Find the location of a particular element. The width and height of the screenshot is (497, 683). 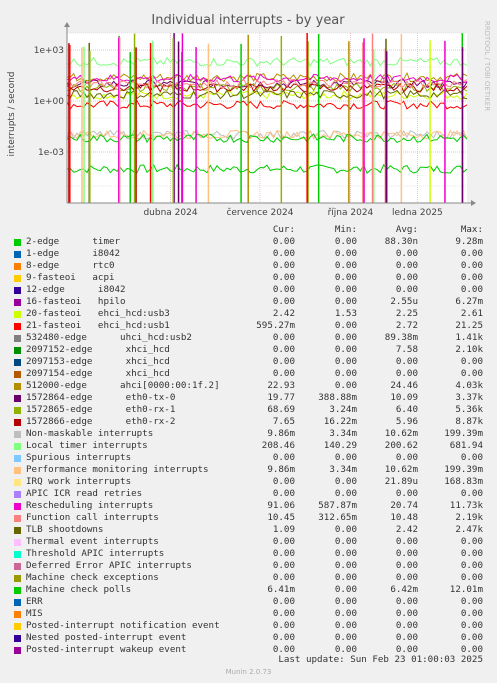

legend-series-name: Deferred Error APIC interrupts is located at coordinates (109, 565).